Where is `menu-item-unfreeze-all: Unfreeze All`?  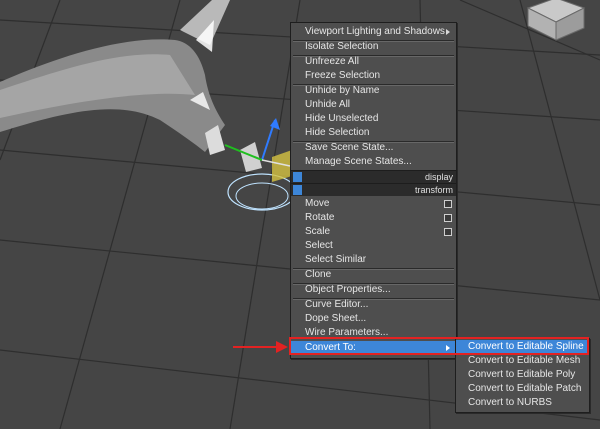
menu-item-unfreeze-all: Unfreeze All is located at coordinates (373, 62).